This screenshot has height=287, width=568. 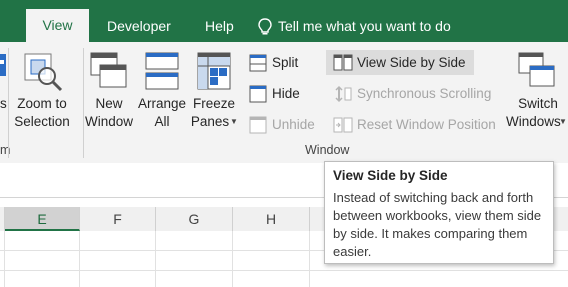 What do you see at coordinates (390, 175) in the screenshot?
I see `tooltip-title: View Side by Side` at bounding box center [390, 175].